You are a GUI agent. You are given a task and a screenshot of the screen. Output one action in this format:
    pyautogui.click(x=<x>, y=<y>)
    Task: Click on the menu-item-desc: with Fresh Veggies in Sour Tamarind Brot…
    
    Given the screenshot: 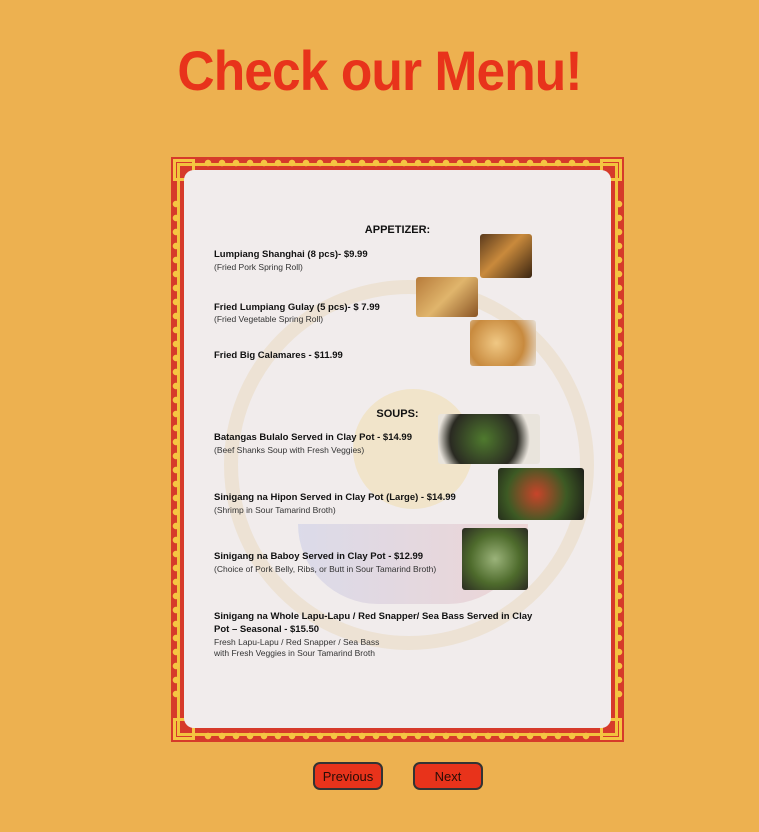 What is the action you would take?
    pyautogui.click(x=294, y=653)
    